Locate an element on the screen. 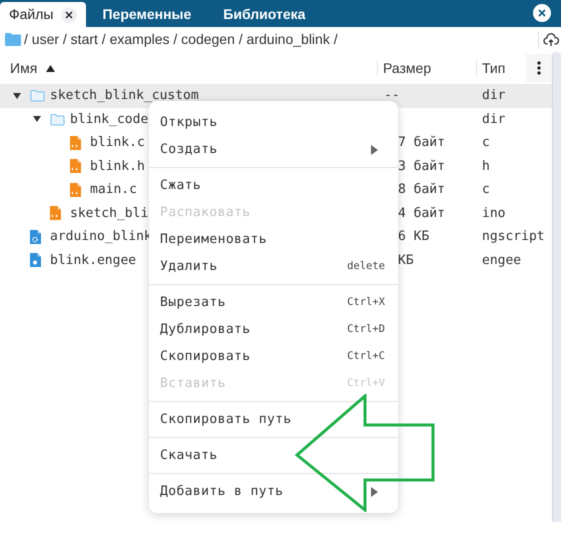 This screenshot has width=561, height=549. column-header: Имя is located at coordinates (24, 68).